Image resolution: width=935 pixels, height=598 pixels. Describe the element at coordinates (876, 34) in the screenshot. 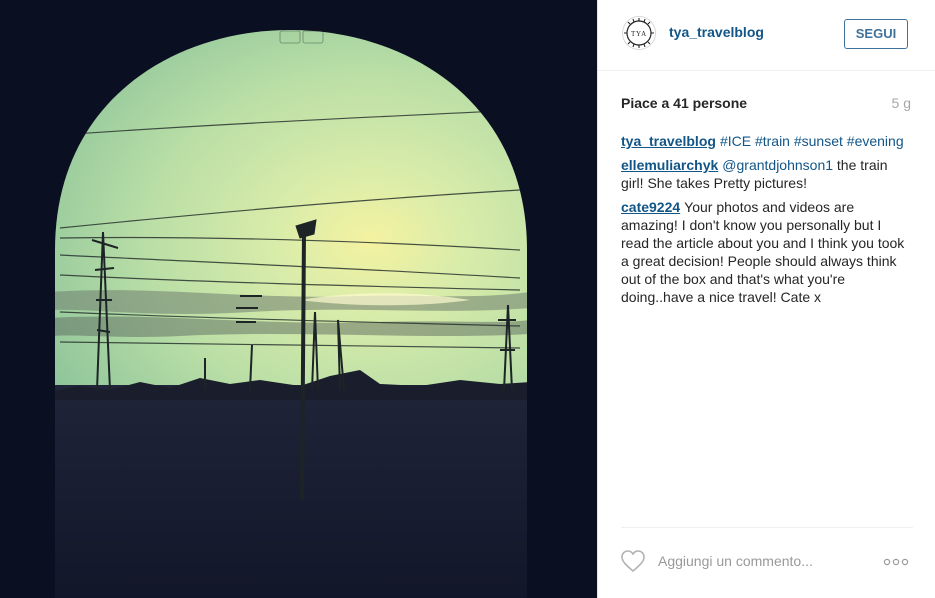

I see `follow-button: SEGUI` at that location.